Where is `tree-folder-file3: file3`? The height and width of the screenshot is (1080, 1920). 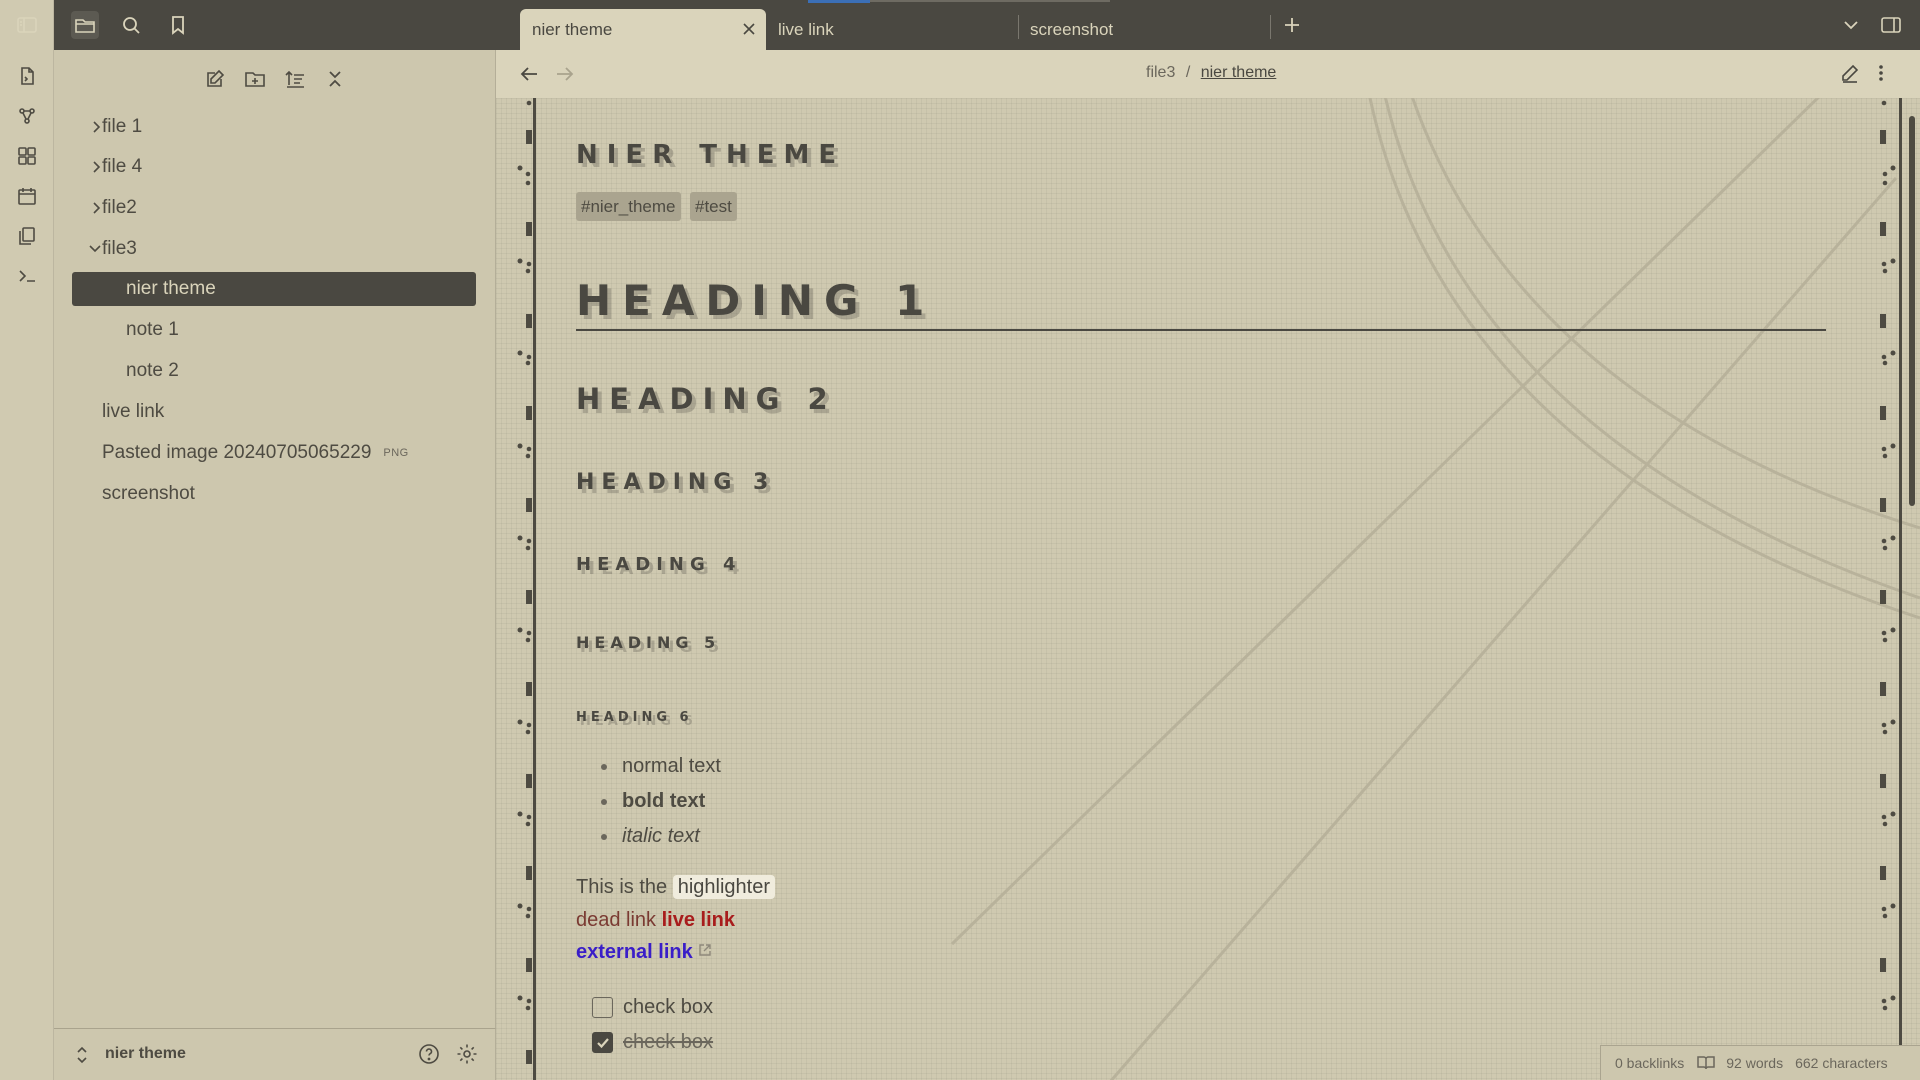
tree-folder-file3: file3 is located at coordinates (293, 249).